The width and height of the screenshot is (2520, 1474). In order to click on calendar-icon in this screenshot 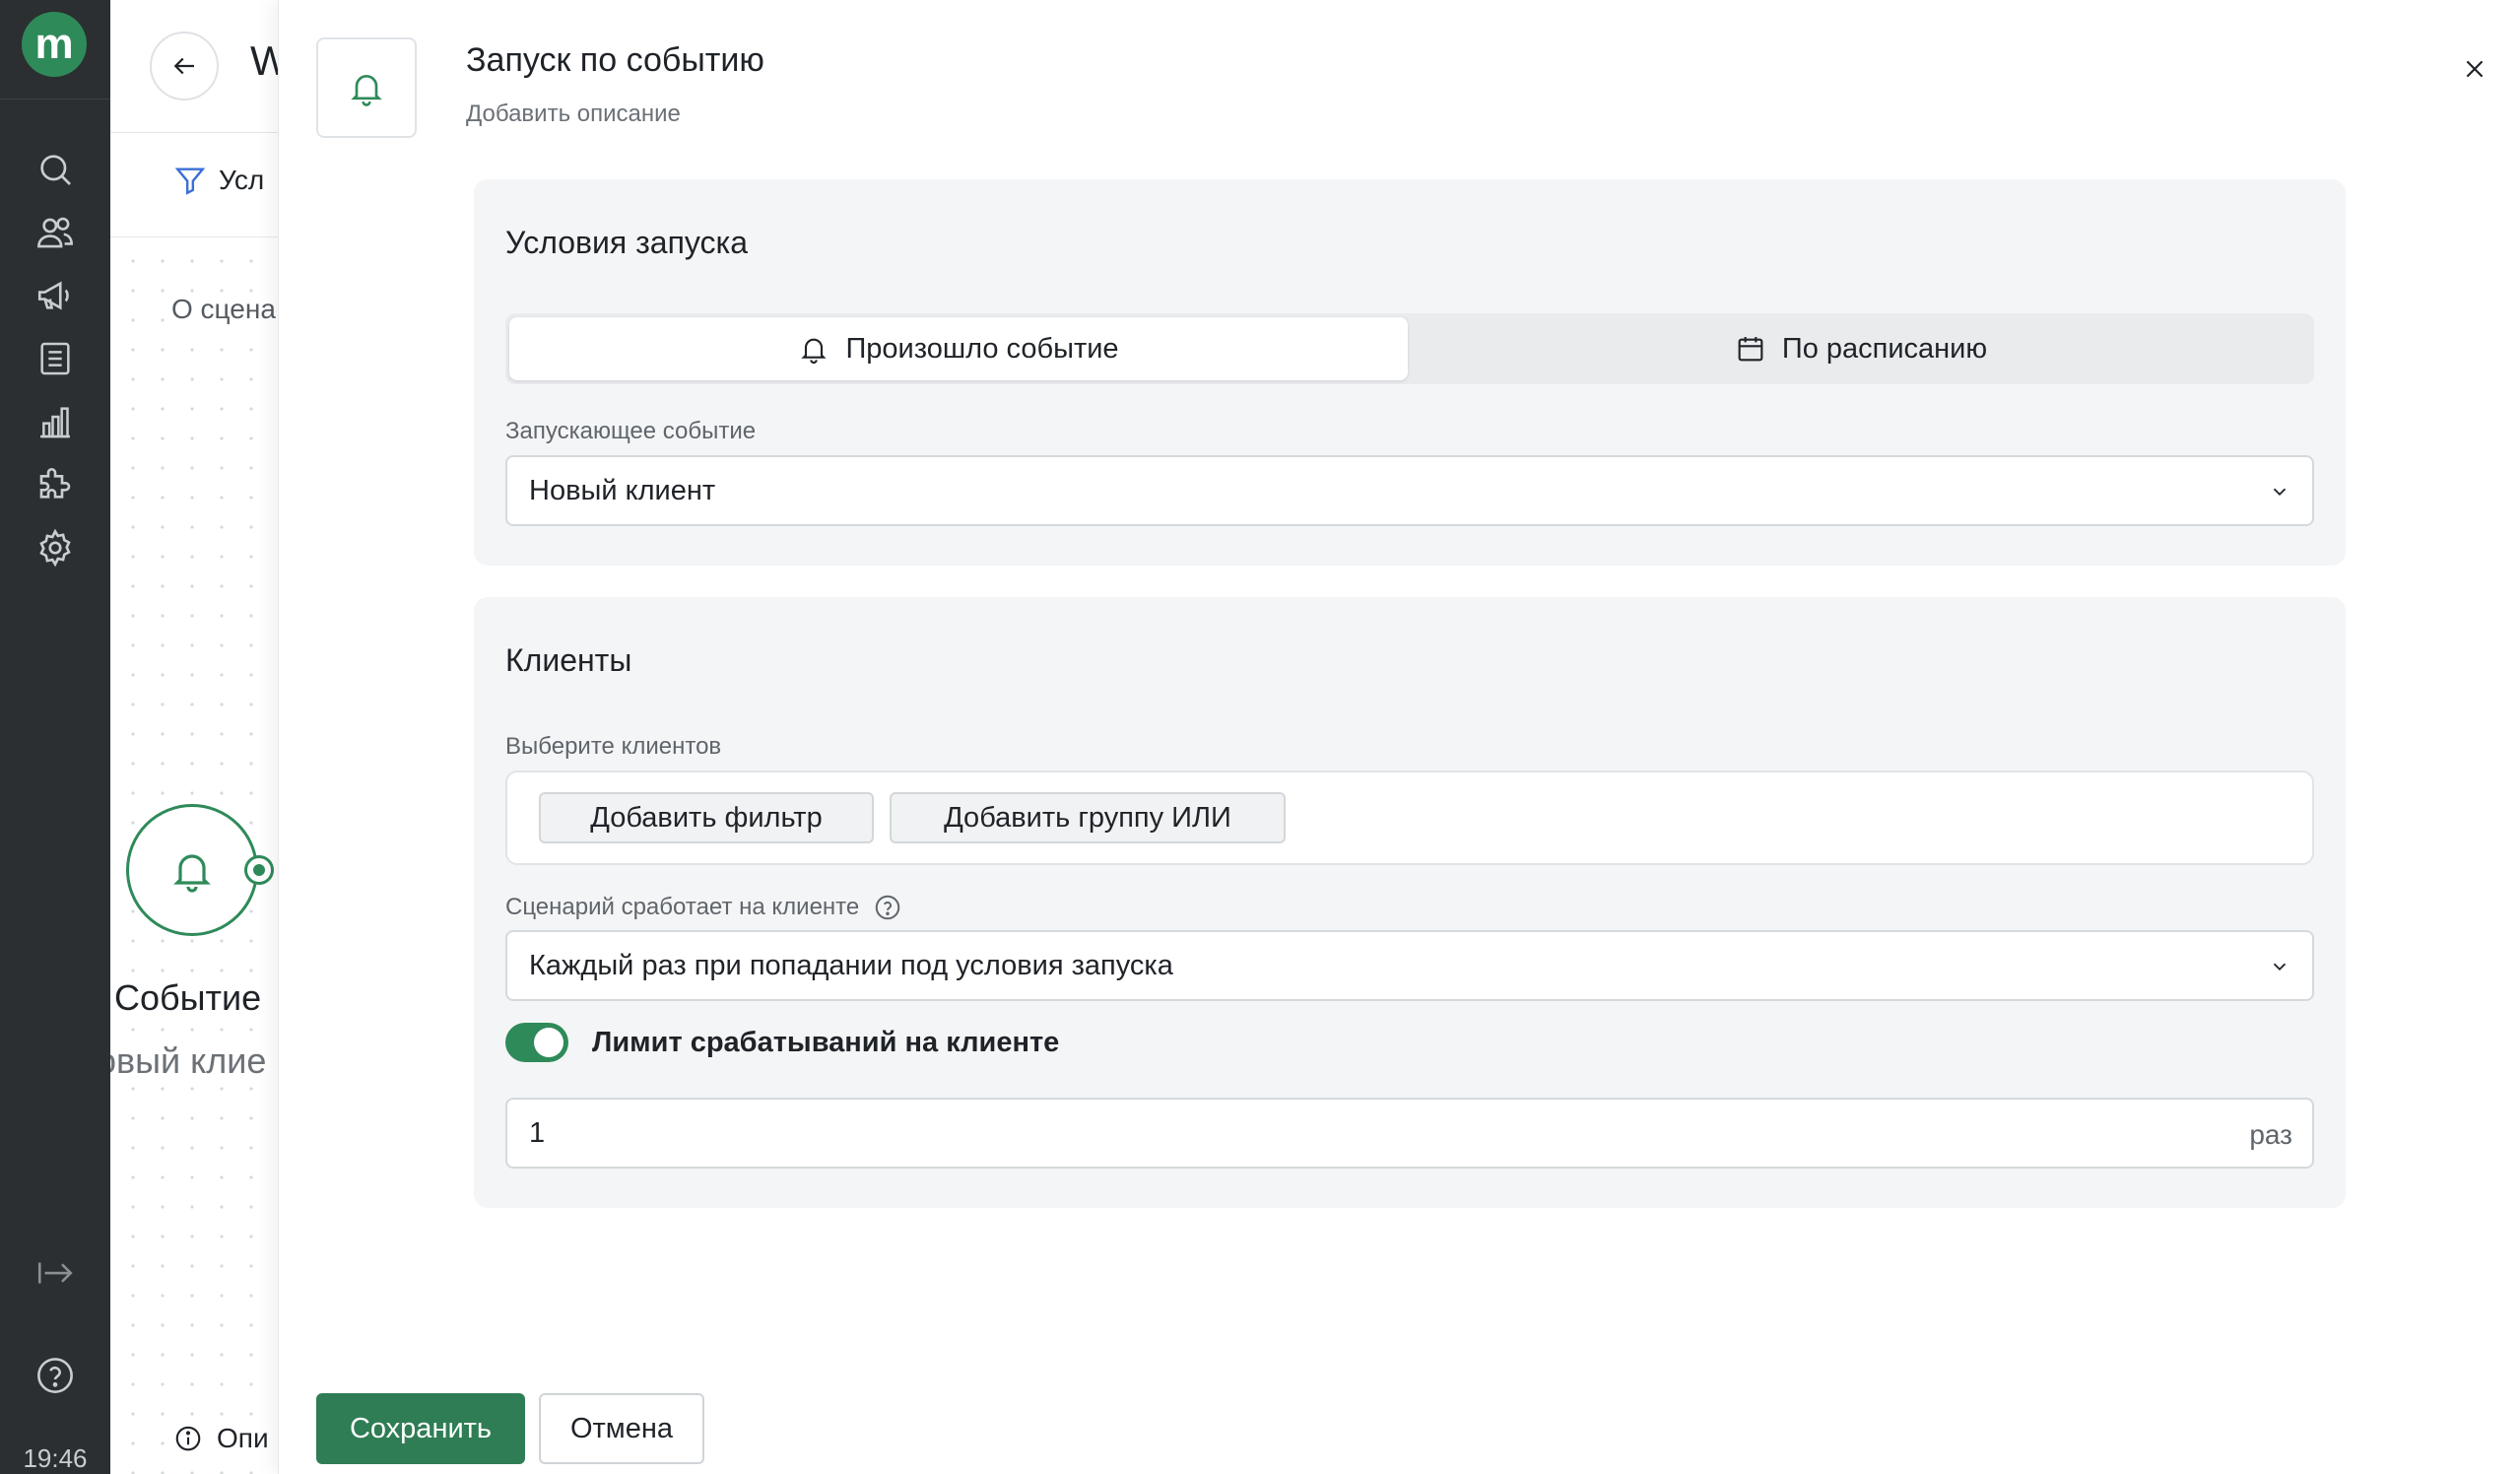, I will do `click(1750, 350)`.